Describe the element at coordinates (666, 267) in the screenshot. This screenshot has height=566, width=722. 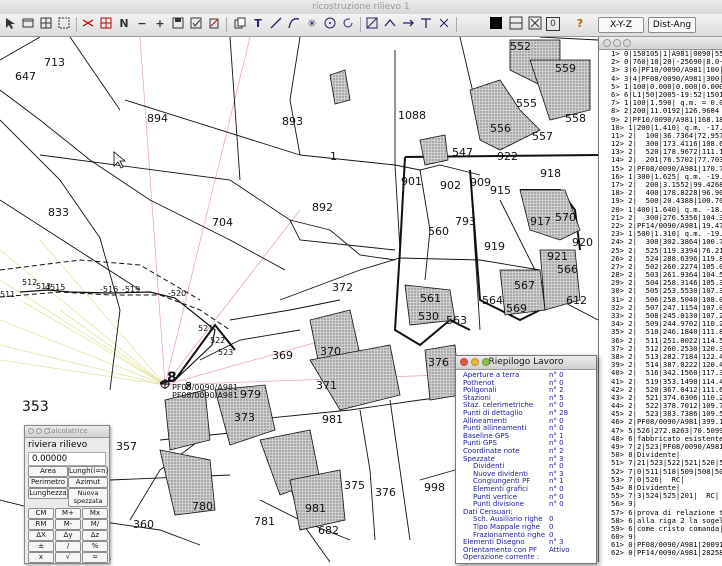
I see `list-row: 27> 2| 502|260.2274|105.022` at that location.